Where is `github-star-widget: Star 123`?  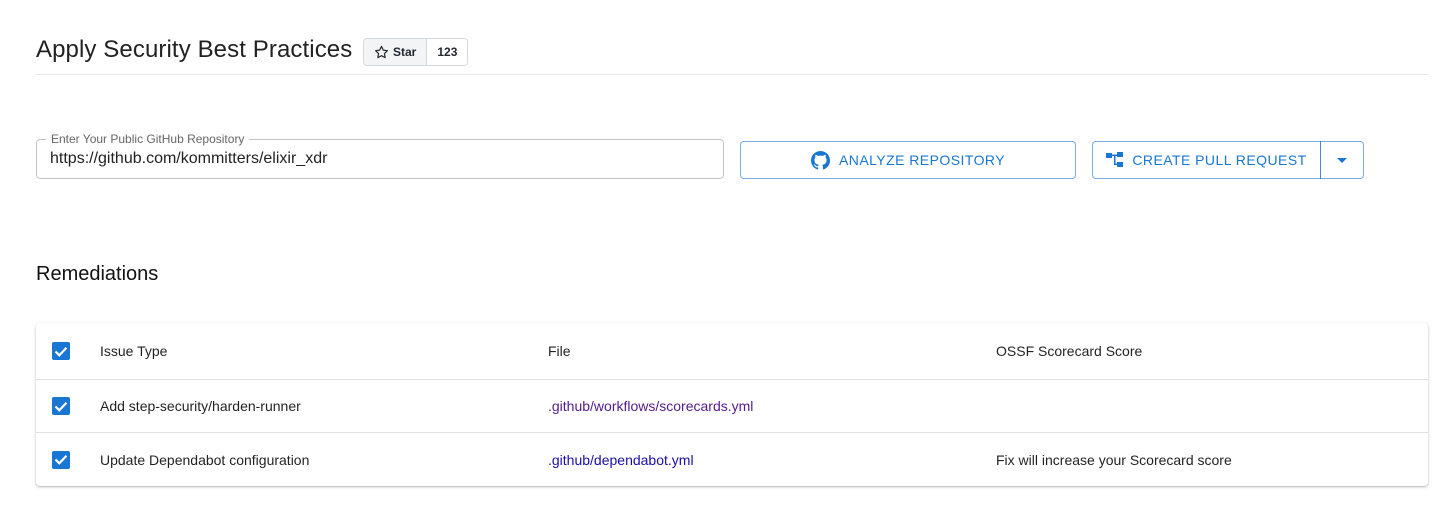
github-star-widget: Star 123 is located at coordinates (416, 52).